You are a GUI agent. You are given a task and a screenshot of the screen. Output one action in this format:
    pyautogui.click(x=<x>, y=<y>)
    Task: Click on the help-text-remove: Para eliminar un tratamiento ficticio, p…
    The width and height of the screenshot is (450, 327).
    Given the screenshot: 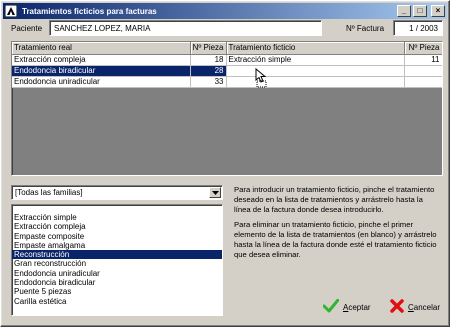 What is the action you would take?
    pyautogui.click(x=335, y=239)
    